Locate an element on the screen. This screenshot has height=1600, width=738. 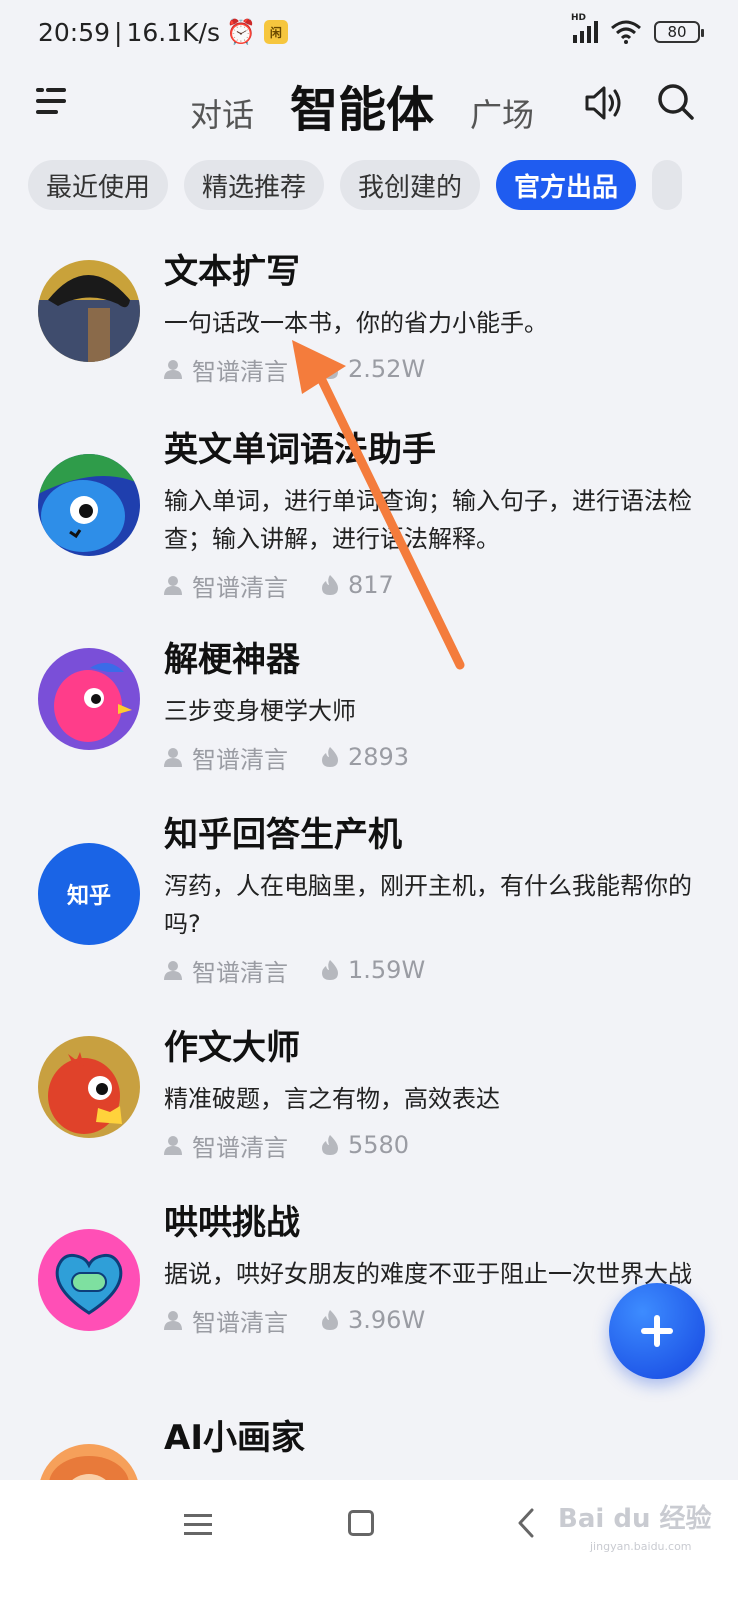
english-grammar-avatar-icon is located at coordinates (89, 505).